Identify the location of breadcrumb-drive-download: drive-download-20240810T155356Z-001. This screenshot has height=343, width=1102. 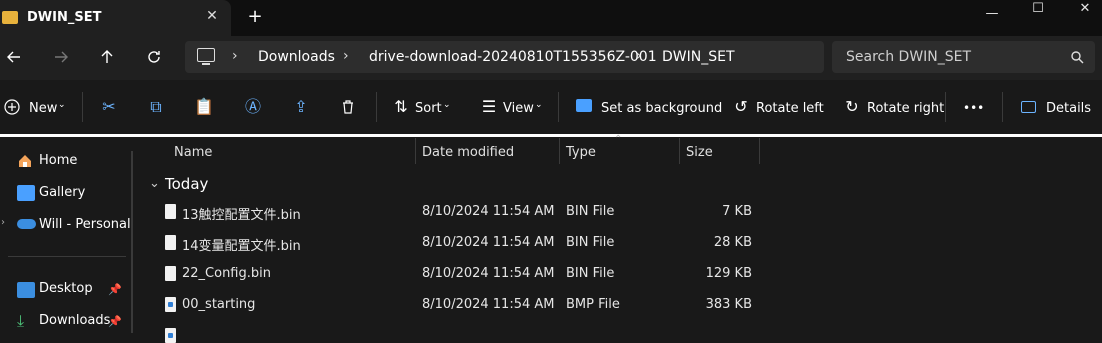
(513, 57).